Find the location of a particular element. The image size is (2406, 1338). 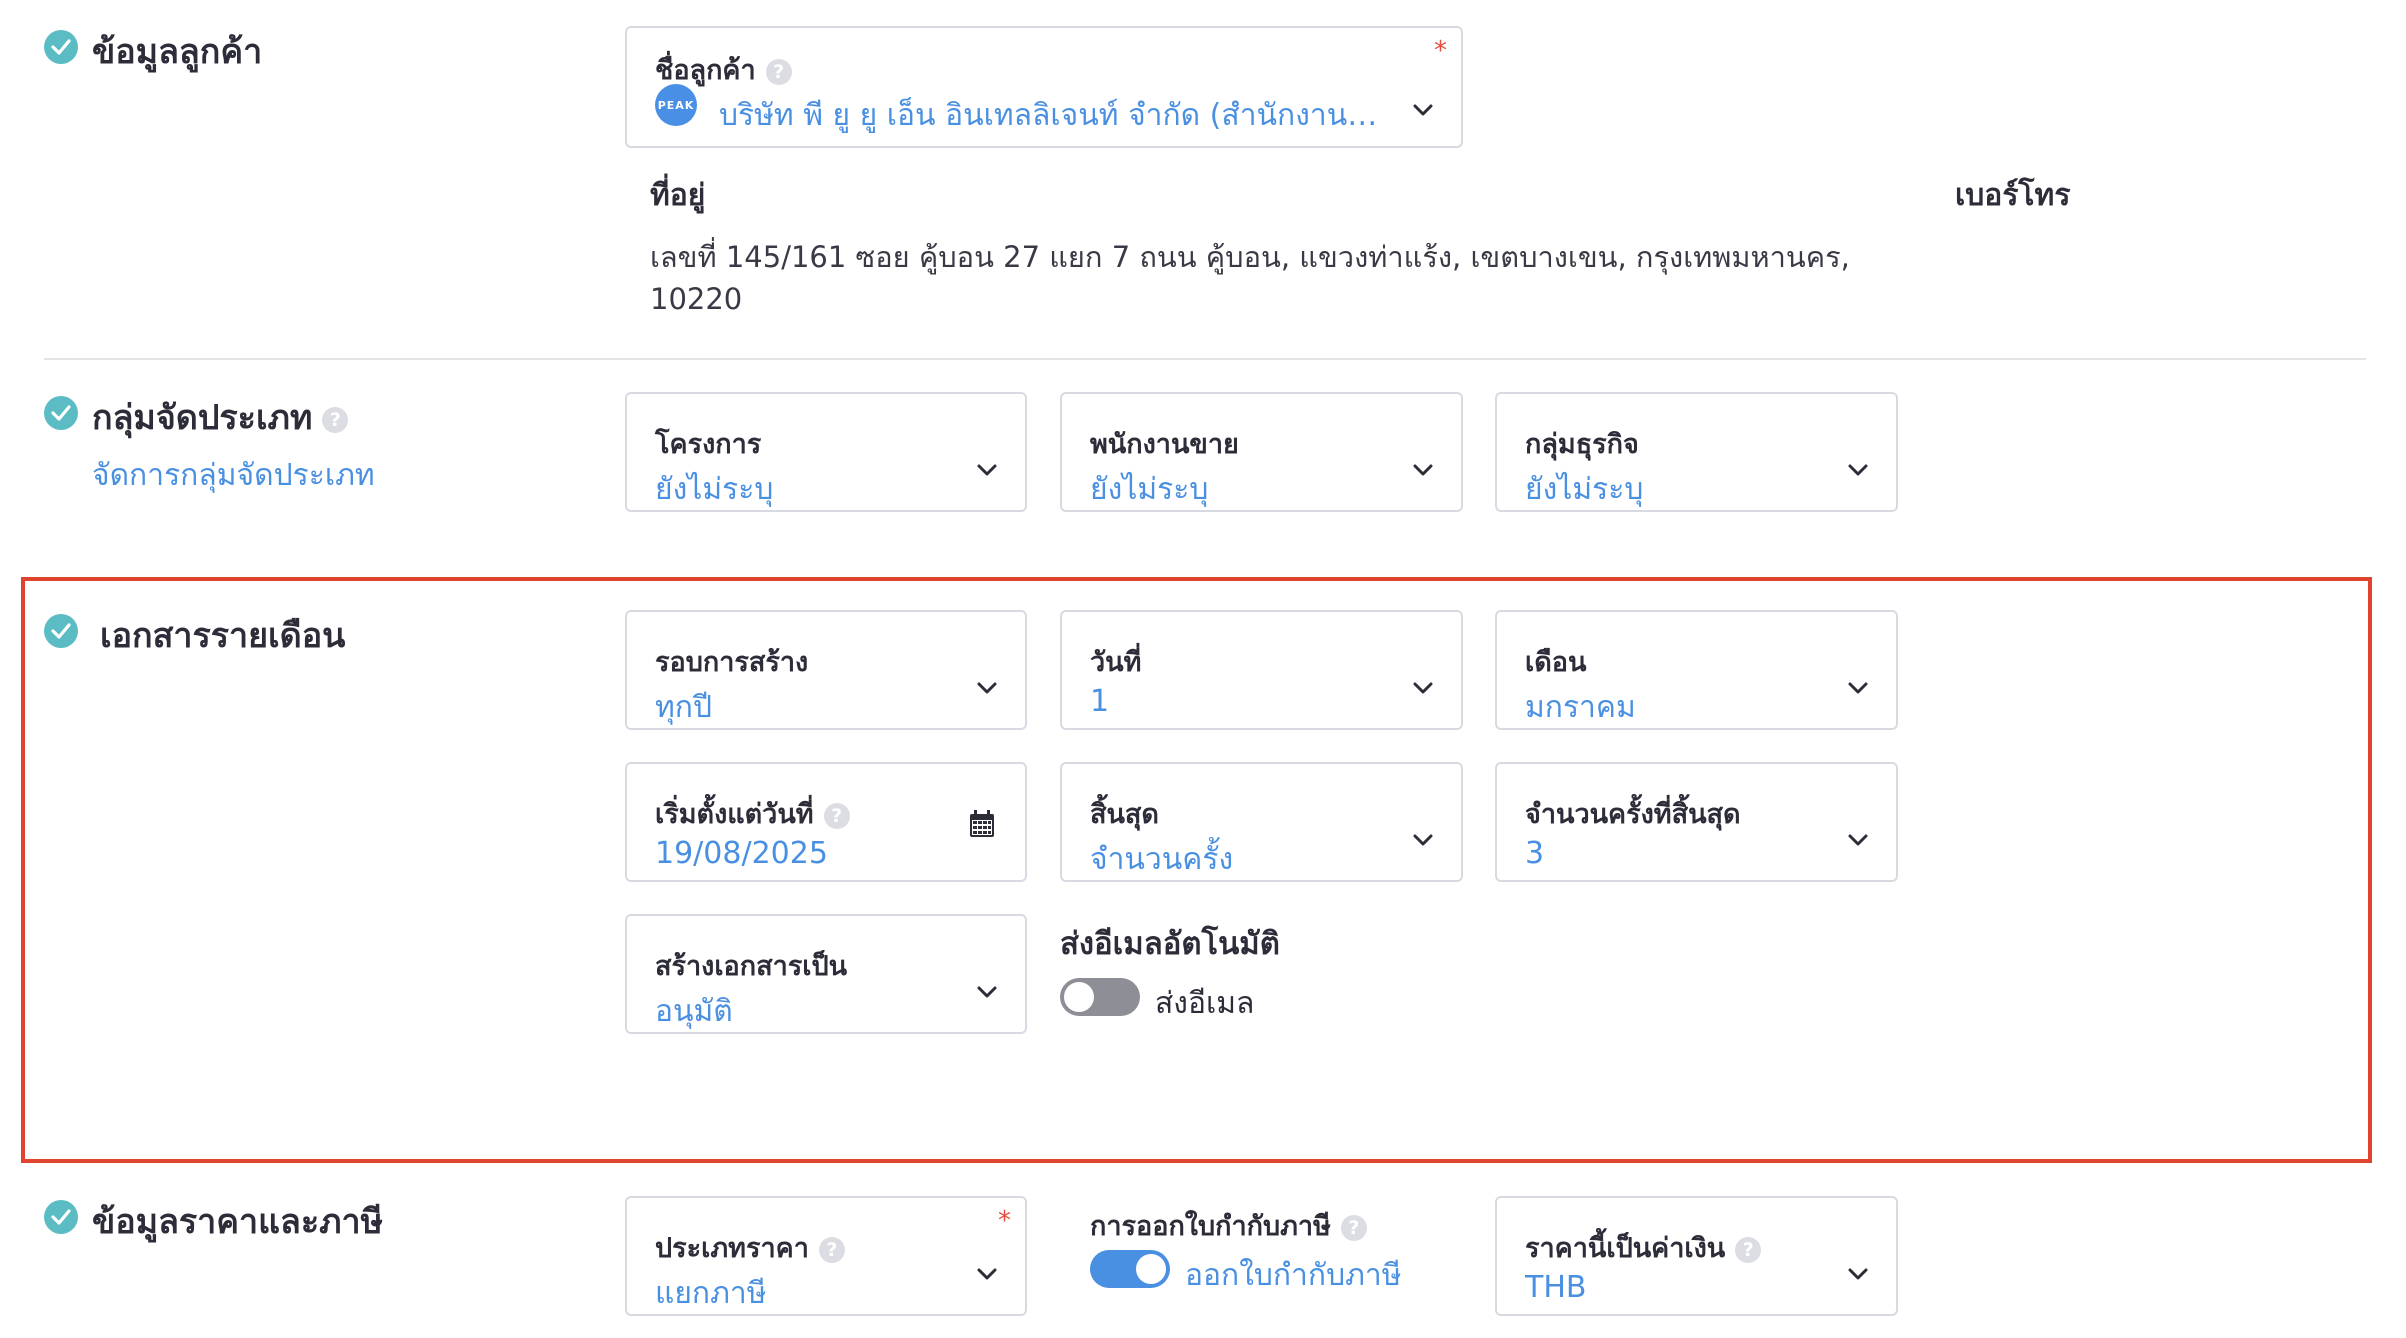

business-group-label: กลุ่มธุรกิจ is located at coordinates (1582, 444).